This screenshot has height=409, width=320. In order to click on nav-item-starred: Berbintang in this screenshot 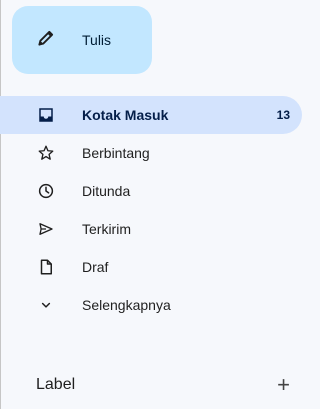, I will do `click(151, 153)`.